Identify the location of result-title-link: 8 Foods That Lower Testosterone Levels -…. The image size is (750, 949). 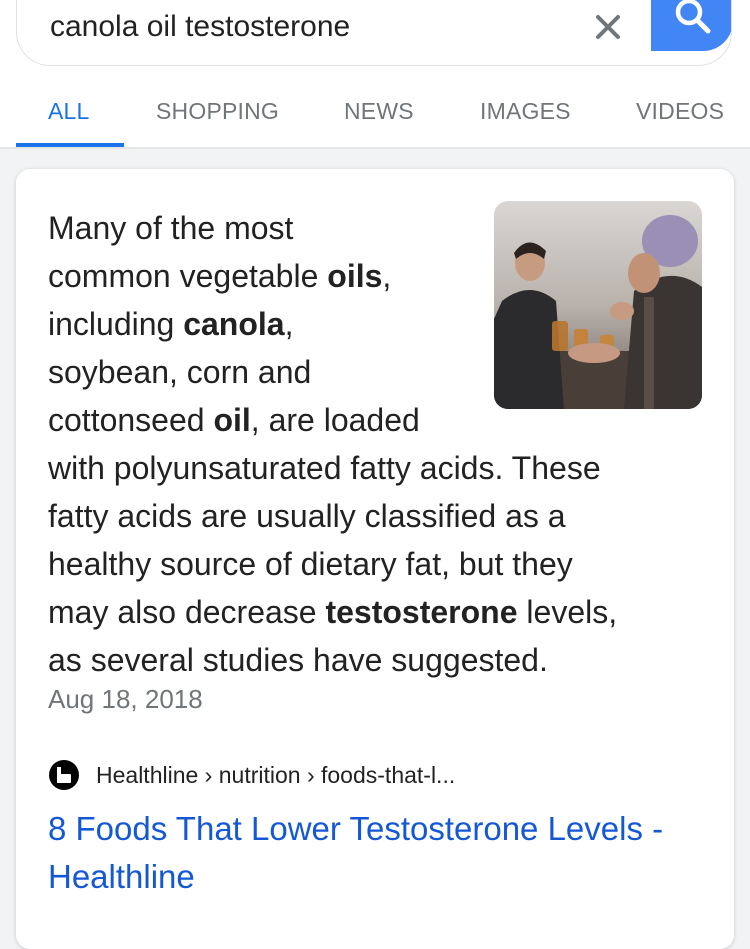
(383, 853).